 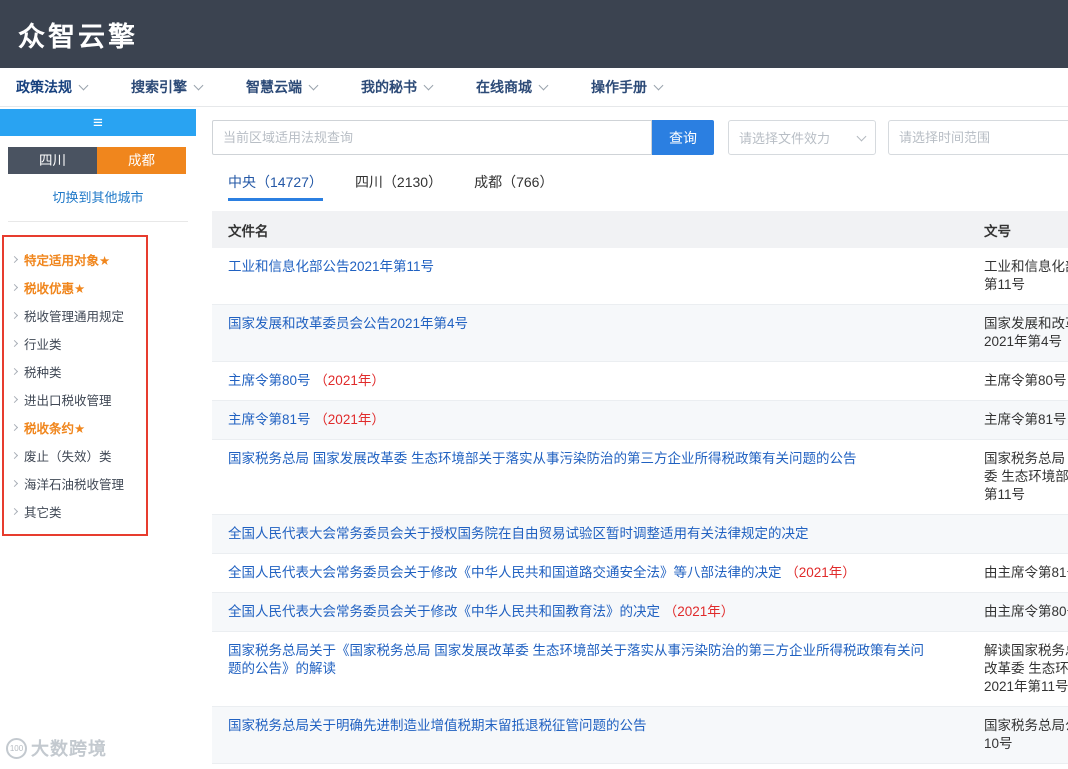 What do you see at coordinates (55, 428) in the screenshot?
I see `category-label: 税收条约★` at bounding box center [55, 428].